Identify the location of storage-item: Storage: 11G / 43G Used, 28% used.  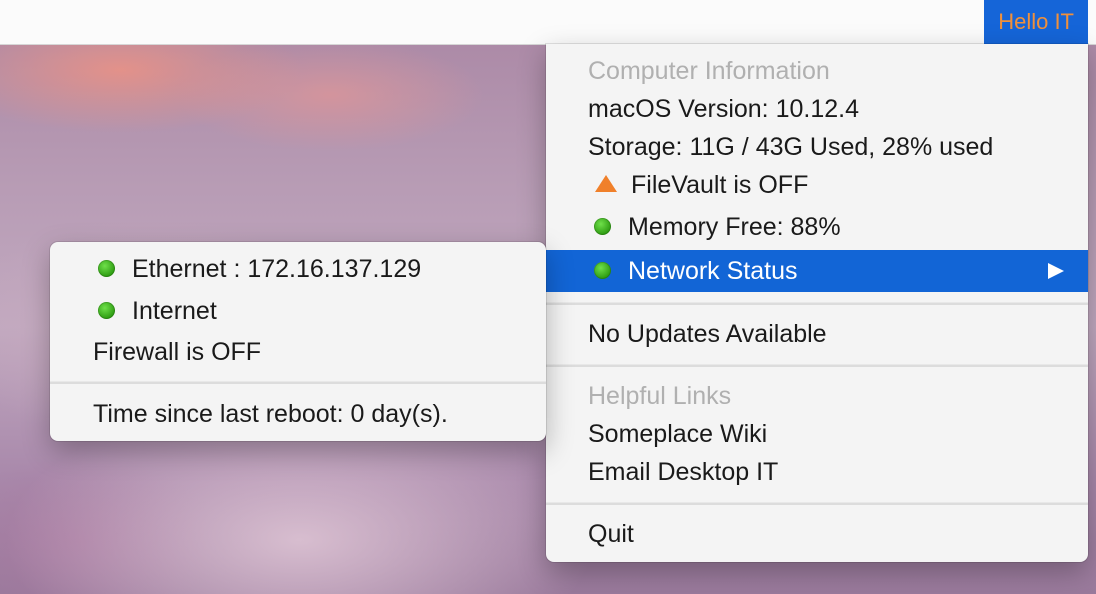
(817, 147).